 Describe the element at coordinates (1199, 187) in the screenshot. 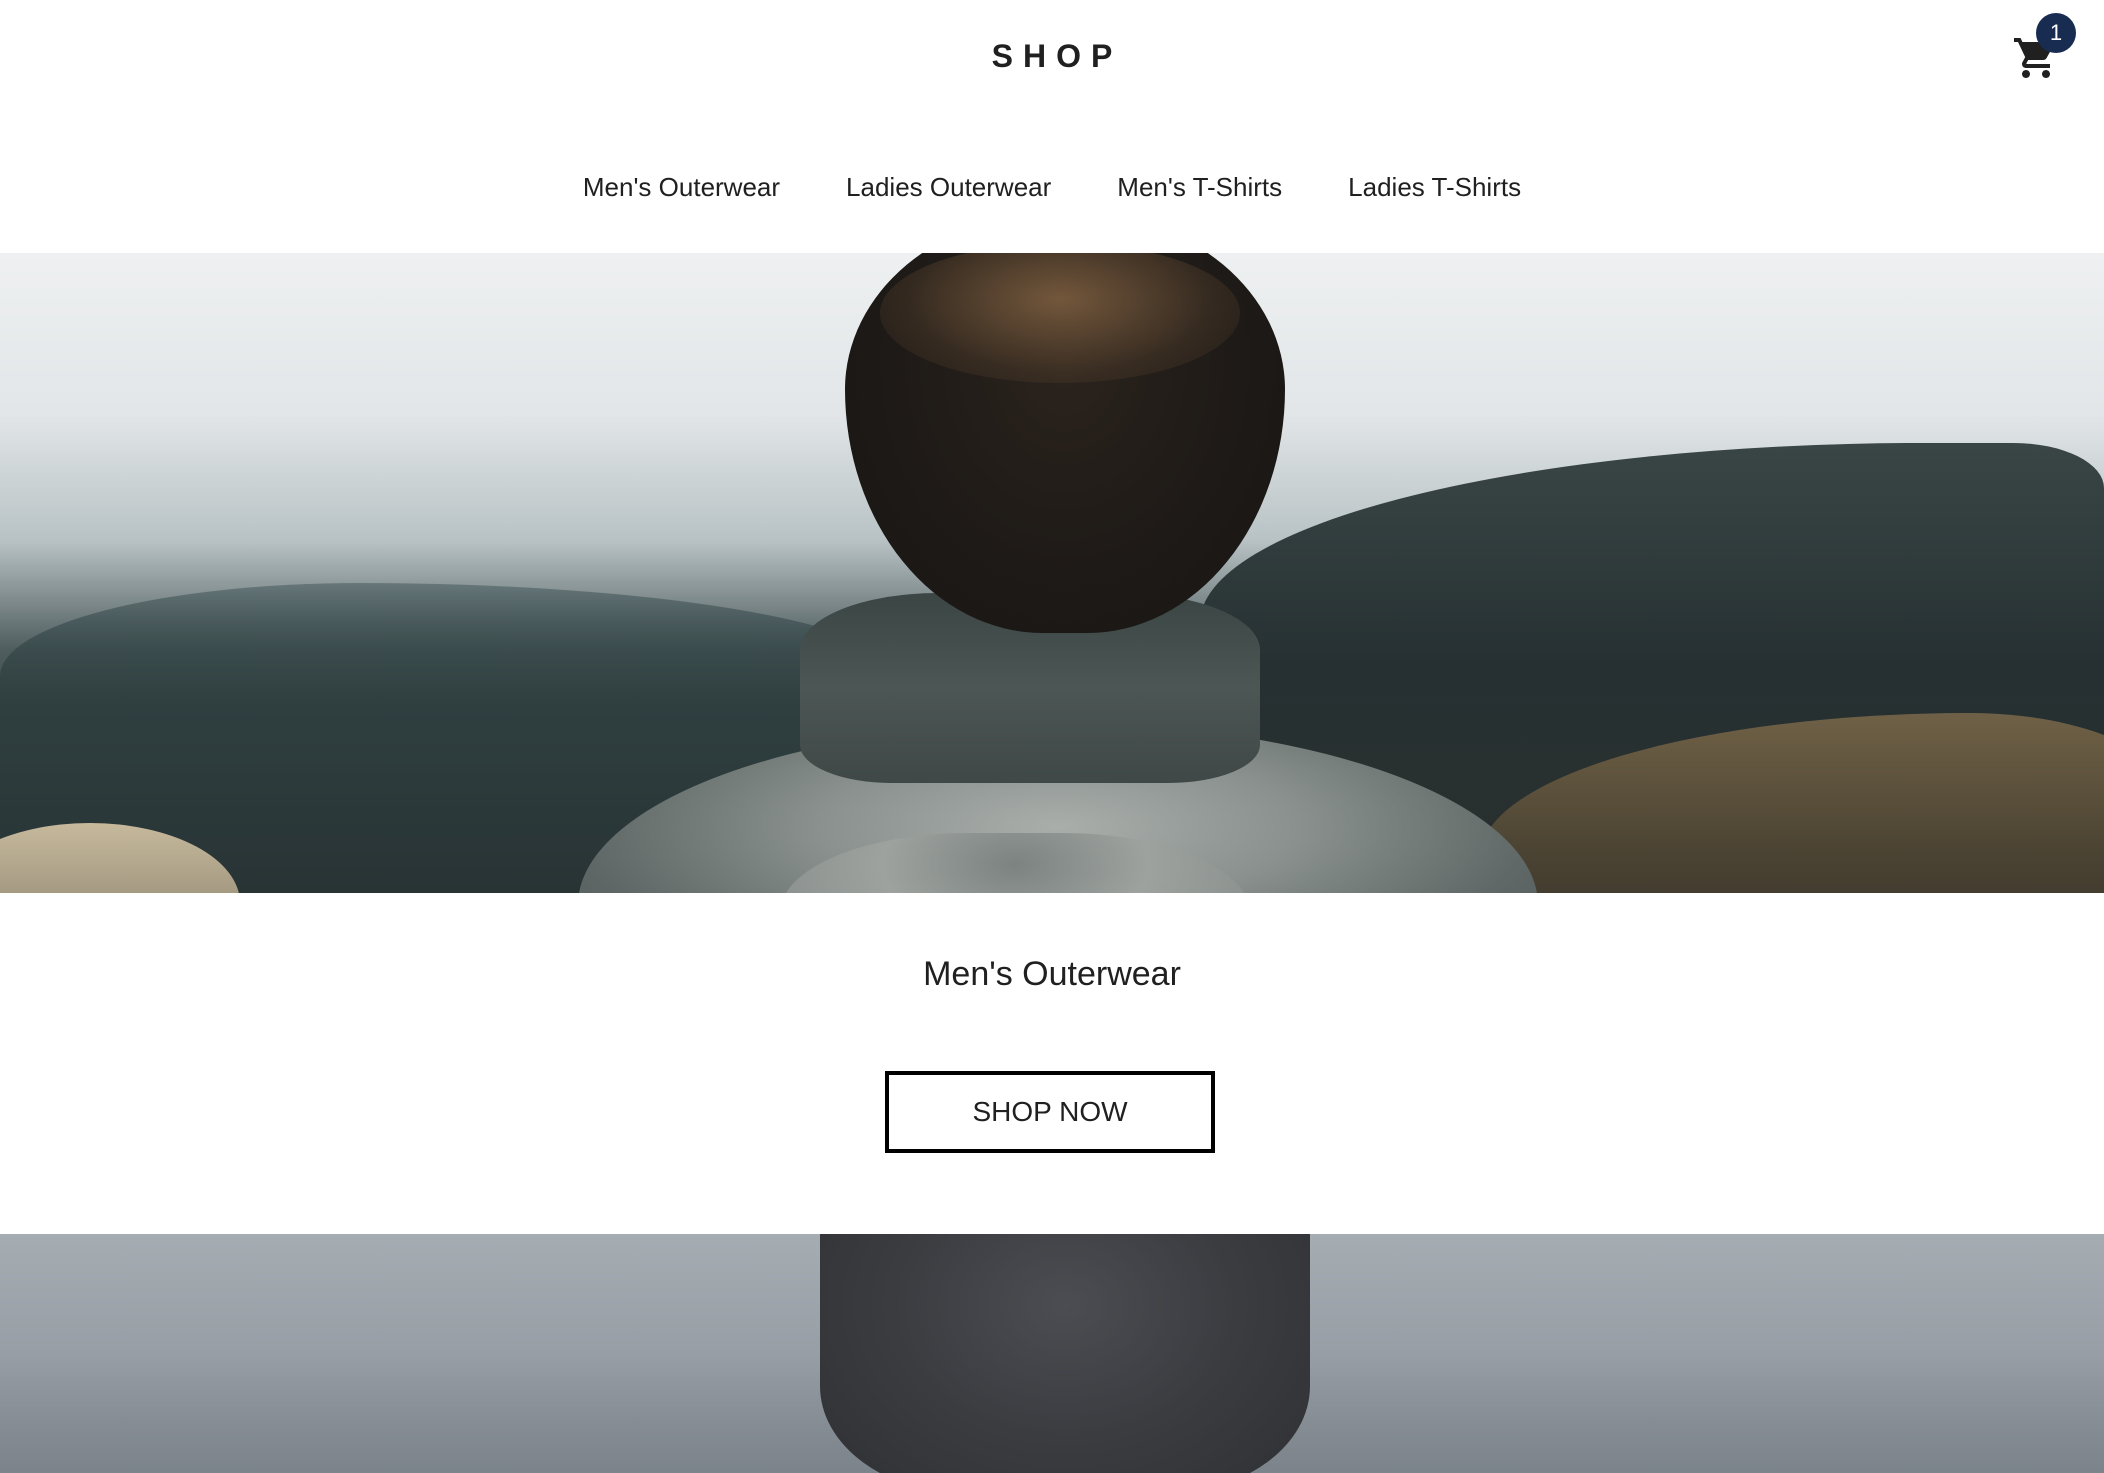

I see `nav-item-mens-tshirts: Men's T-Shirts` at that location.